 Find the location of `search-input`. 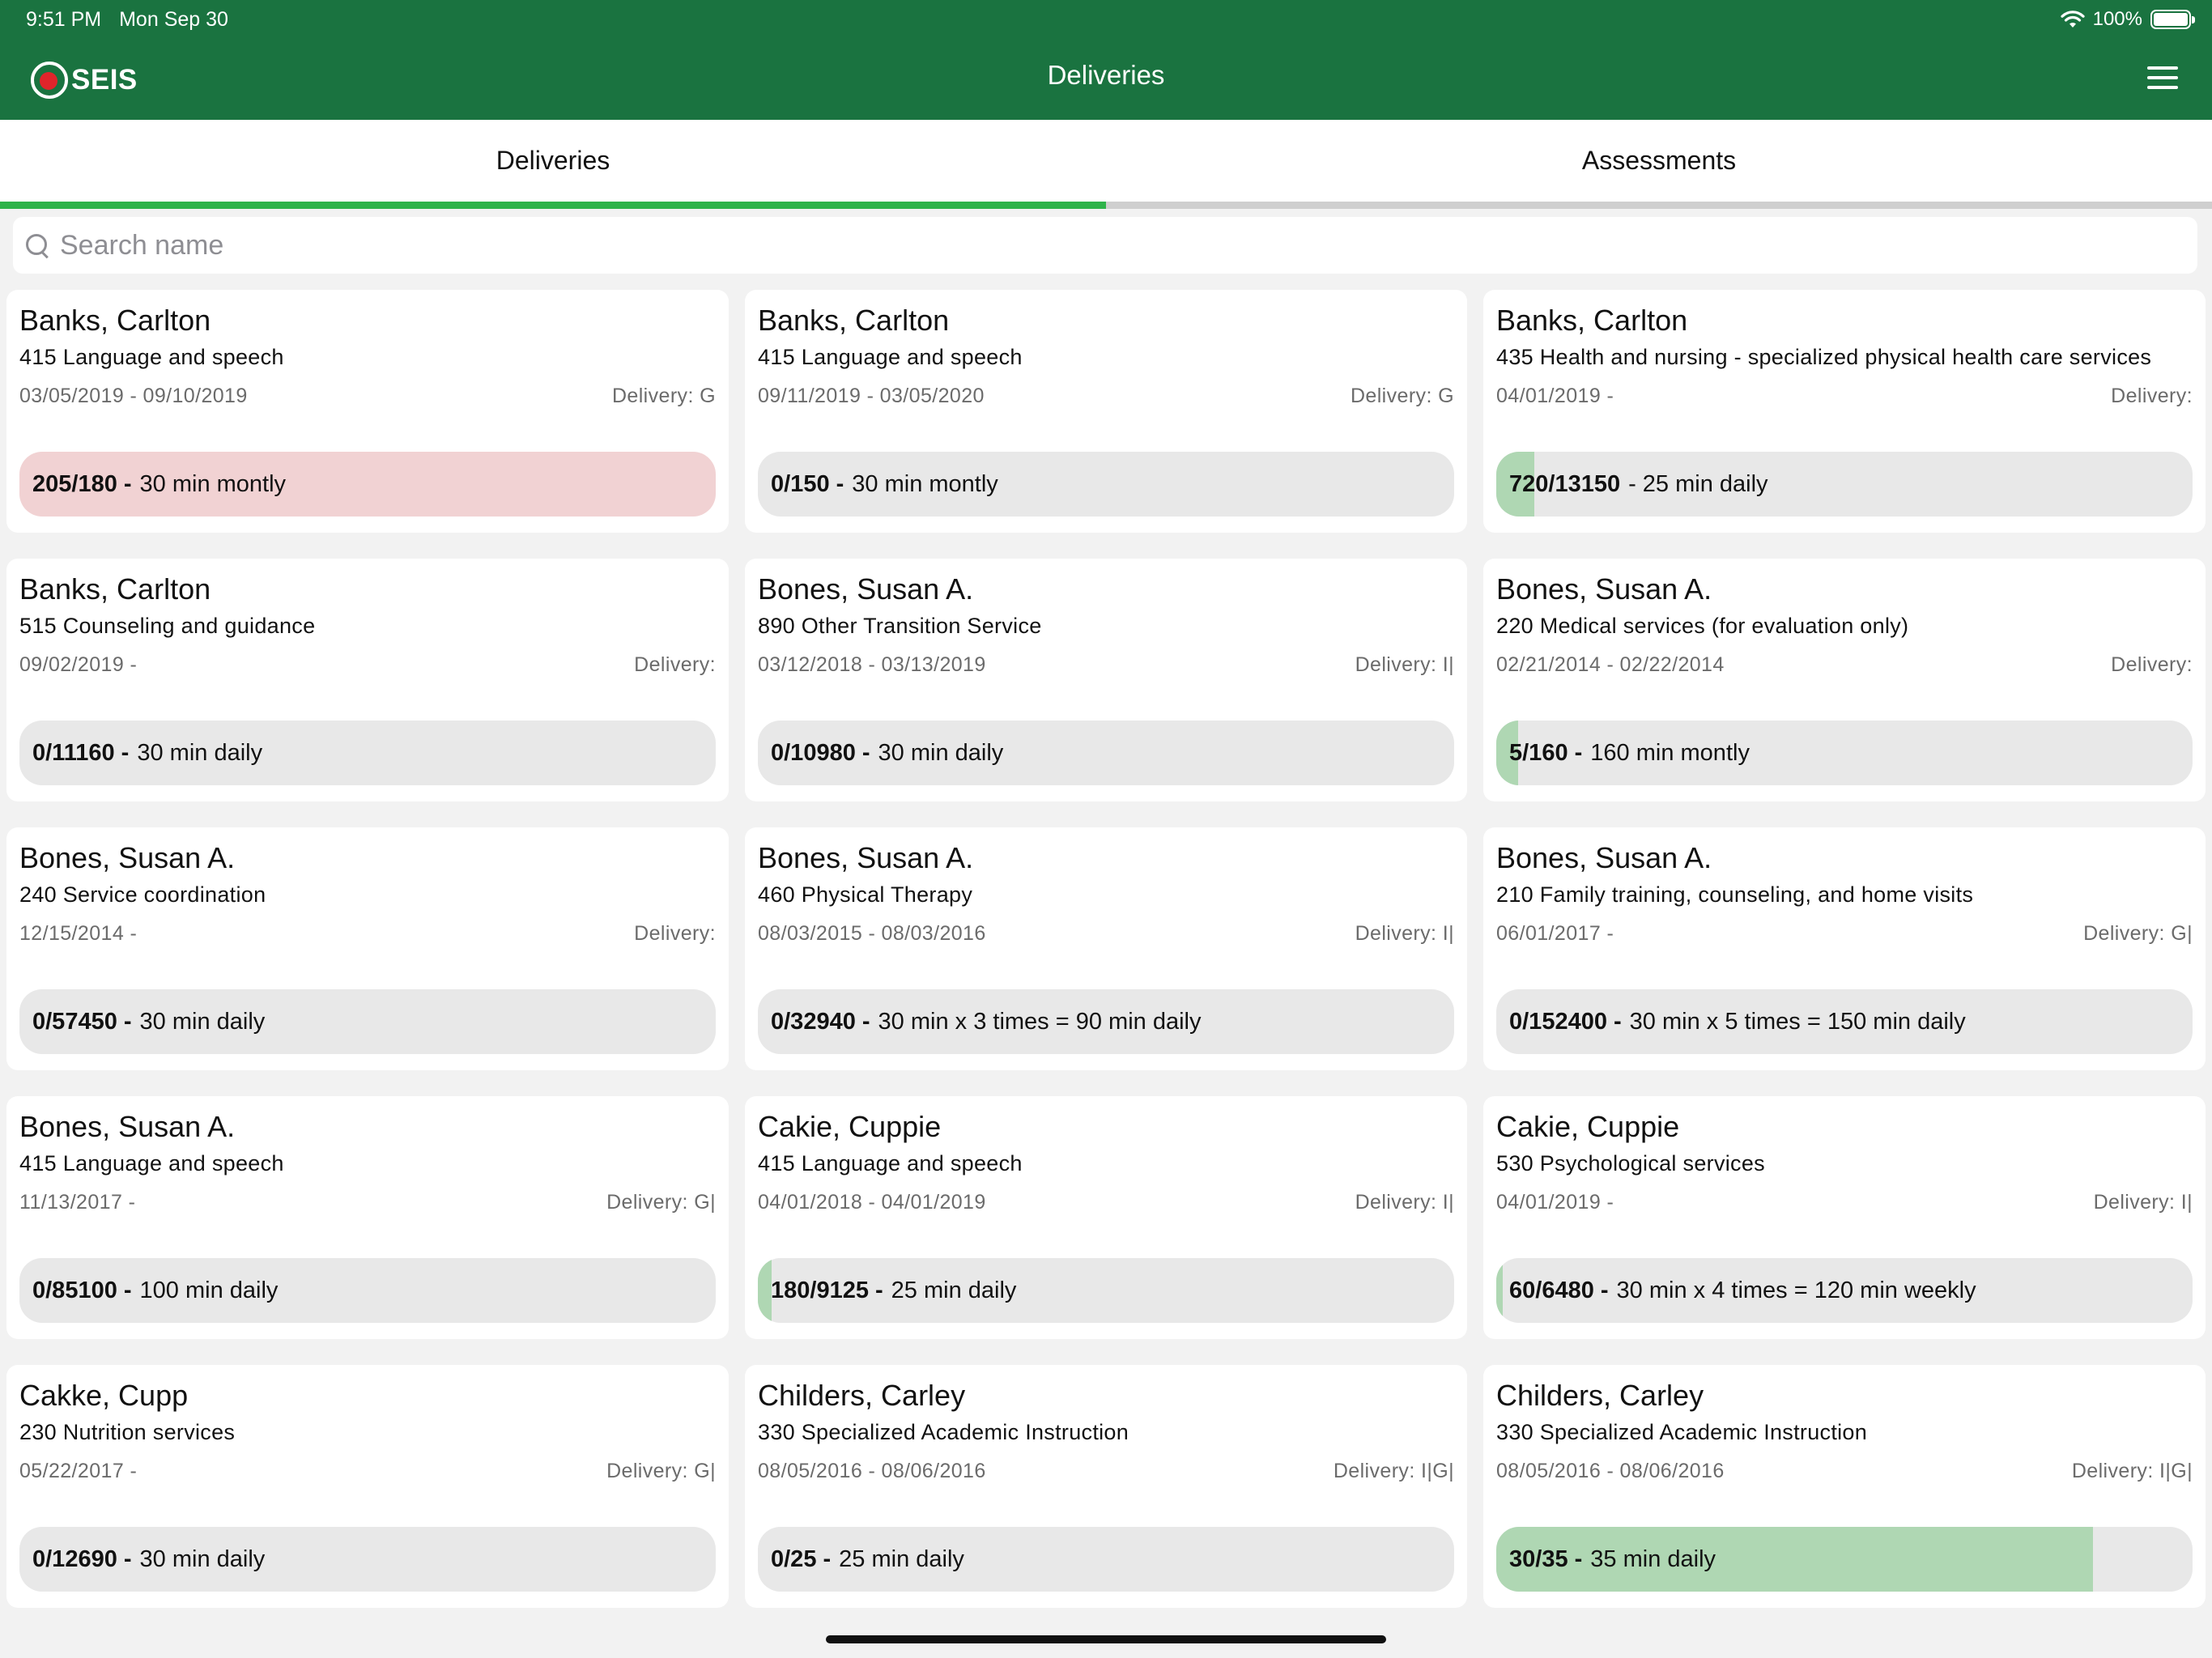

search-input is located at coordinates (1112, 245).